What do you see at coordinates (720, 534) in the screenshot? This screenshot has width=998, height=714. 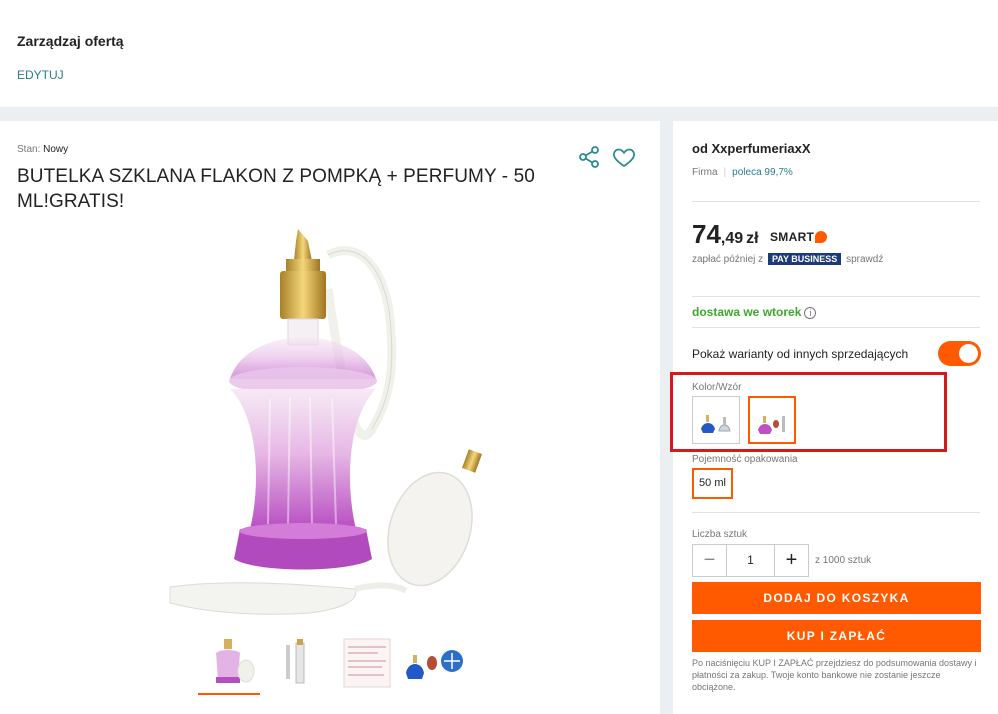 I see `quantity-label: Liczba sztuk` at bounding box center [720, 534].